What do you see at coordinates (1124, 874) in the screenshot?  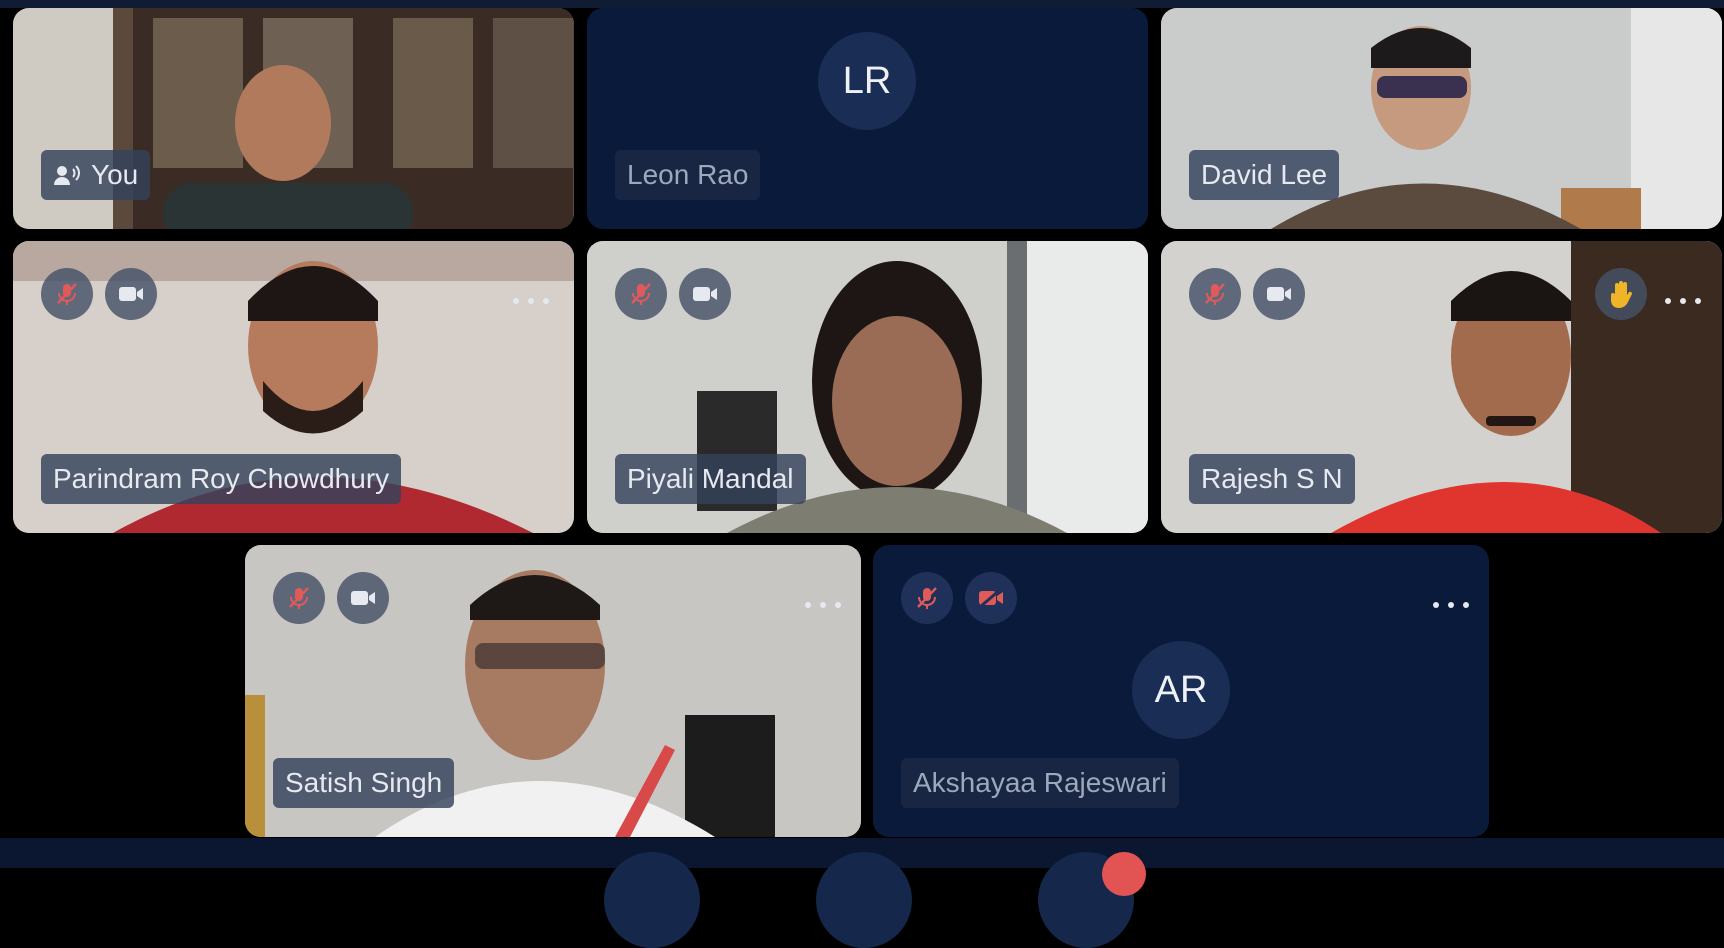 I see `notification-badge` at bounding box center [1124, 874].